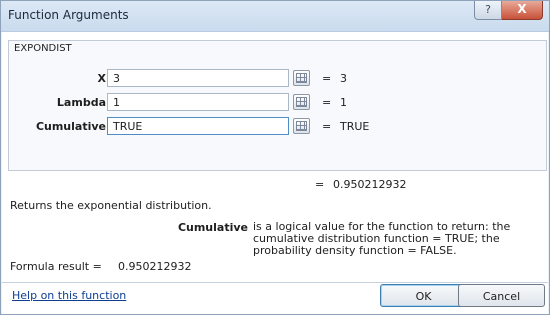 This screenshot has height=317, width=552. I want to click on formula-result-value: 0.950212932, so click(155, 266).